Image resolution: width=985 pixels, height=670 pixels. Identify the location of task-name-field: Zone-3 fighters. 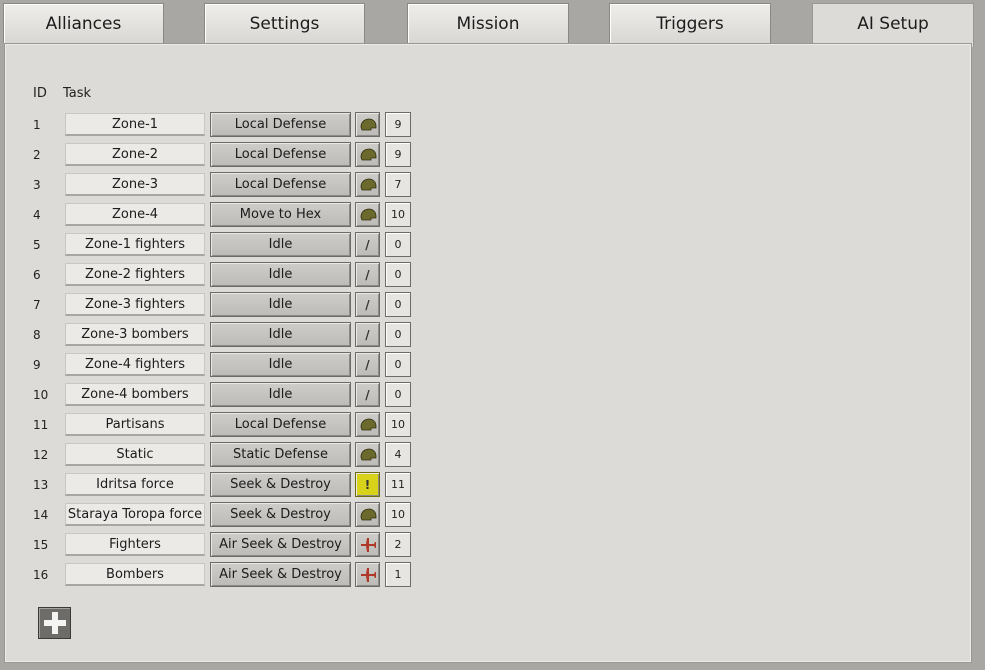
(135, 304).